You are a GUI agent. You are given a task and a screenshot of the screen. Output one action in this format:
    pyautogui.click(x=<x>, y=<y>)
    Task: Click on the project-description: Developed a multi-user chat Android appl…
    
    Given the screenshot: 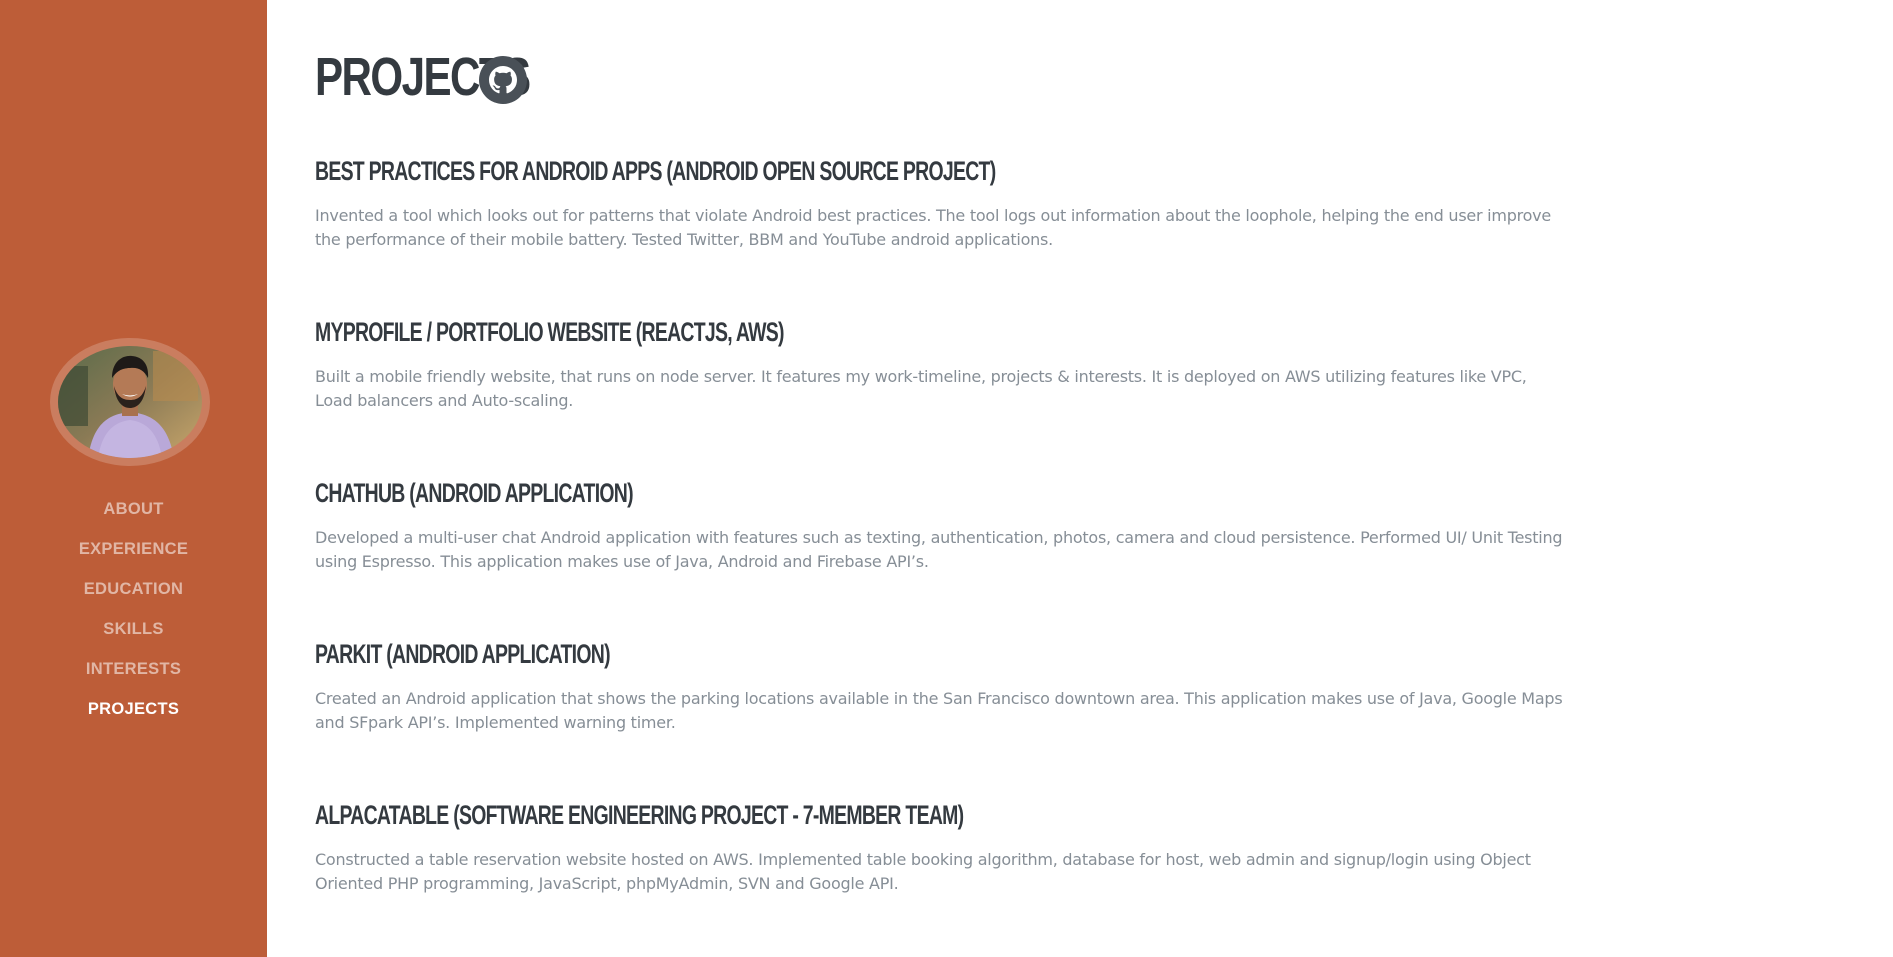 What is the action you would take?
    pyautogui.click(x=939, y=549)
    